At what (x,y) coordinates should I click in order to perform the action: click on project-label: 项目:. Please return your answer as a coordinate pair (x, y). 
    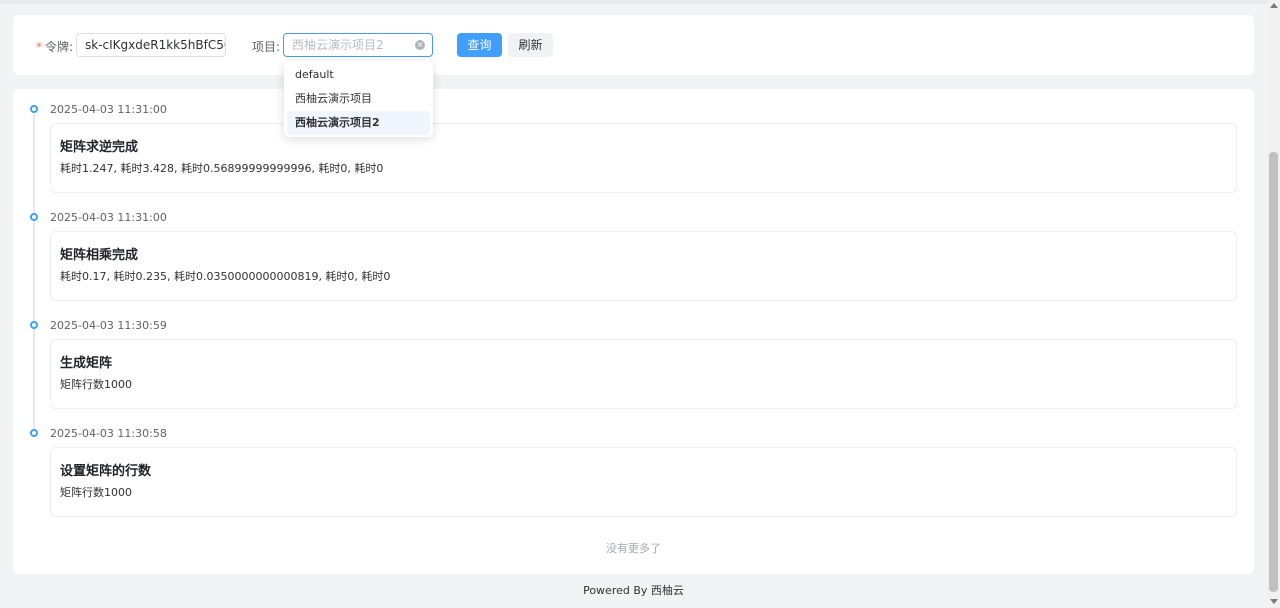
    Looking at the image, I should click on (266, 47).